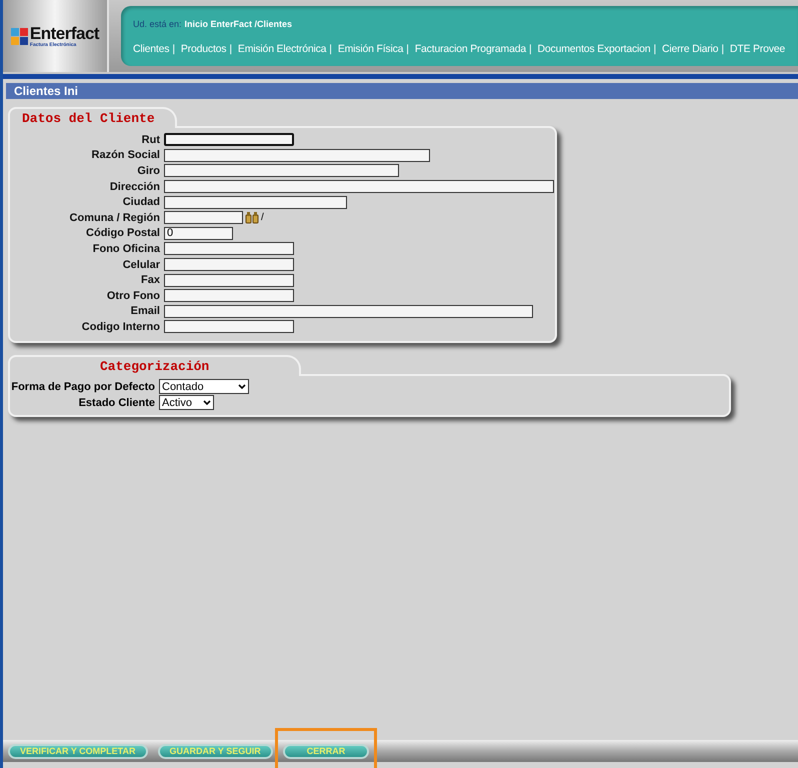  I want to click on dropdown: Activo, so click(186, 402).